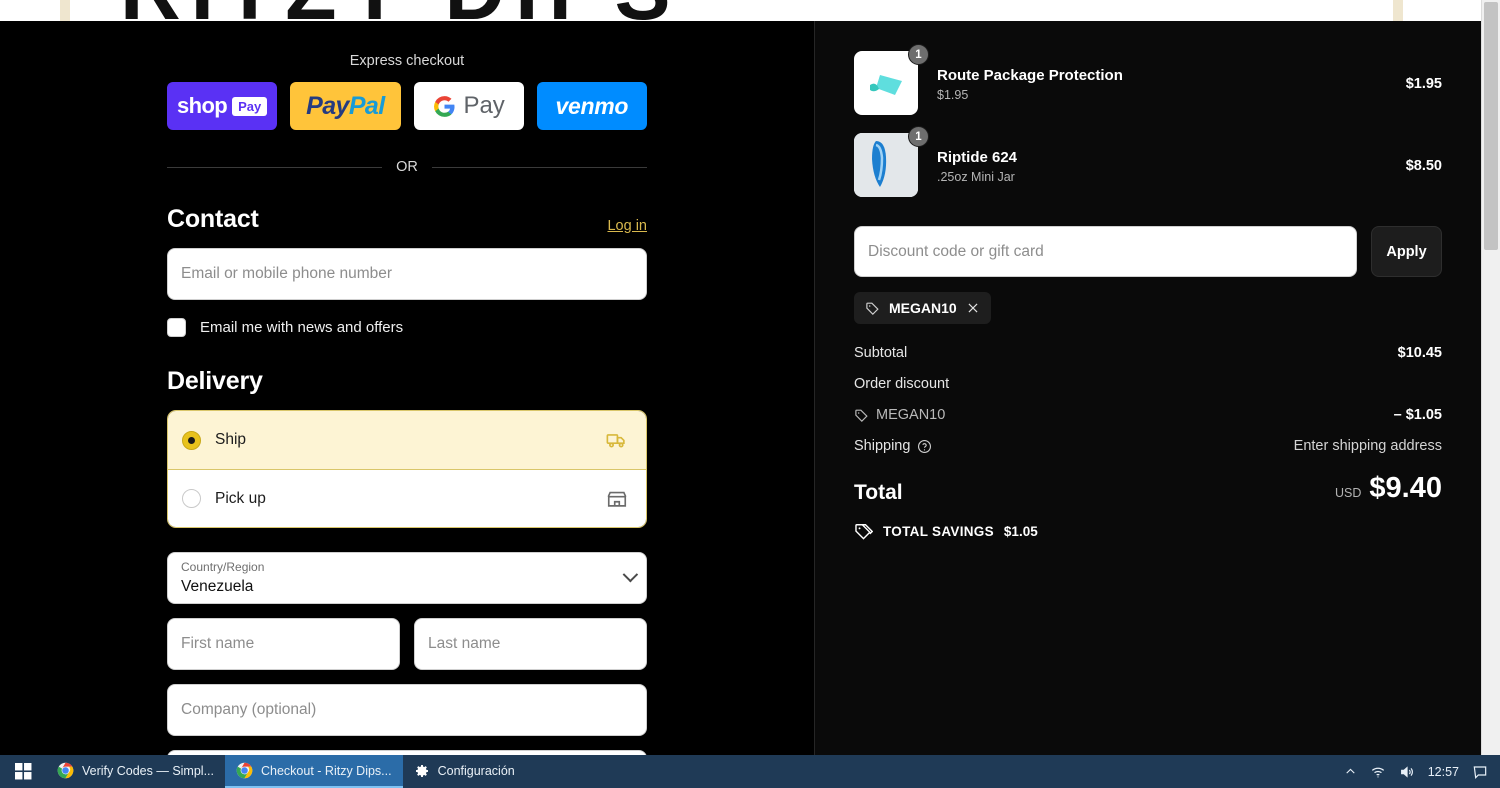 Image resolution: width=1500 pixels, height=788 pixels. What do you see at coordinates (287, 273) in the screenshot?
I see `email-placeholder: Email or mobile phone number` at bounding box center [287, 273].